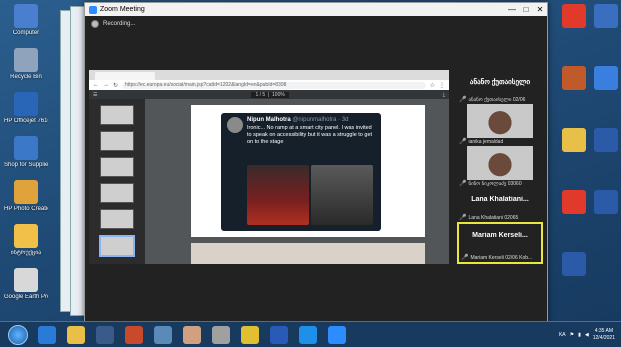 The image size is (621, 347). I want to click on maximize-button: □, so click(526, 9).